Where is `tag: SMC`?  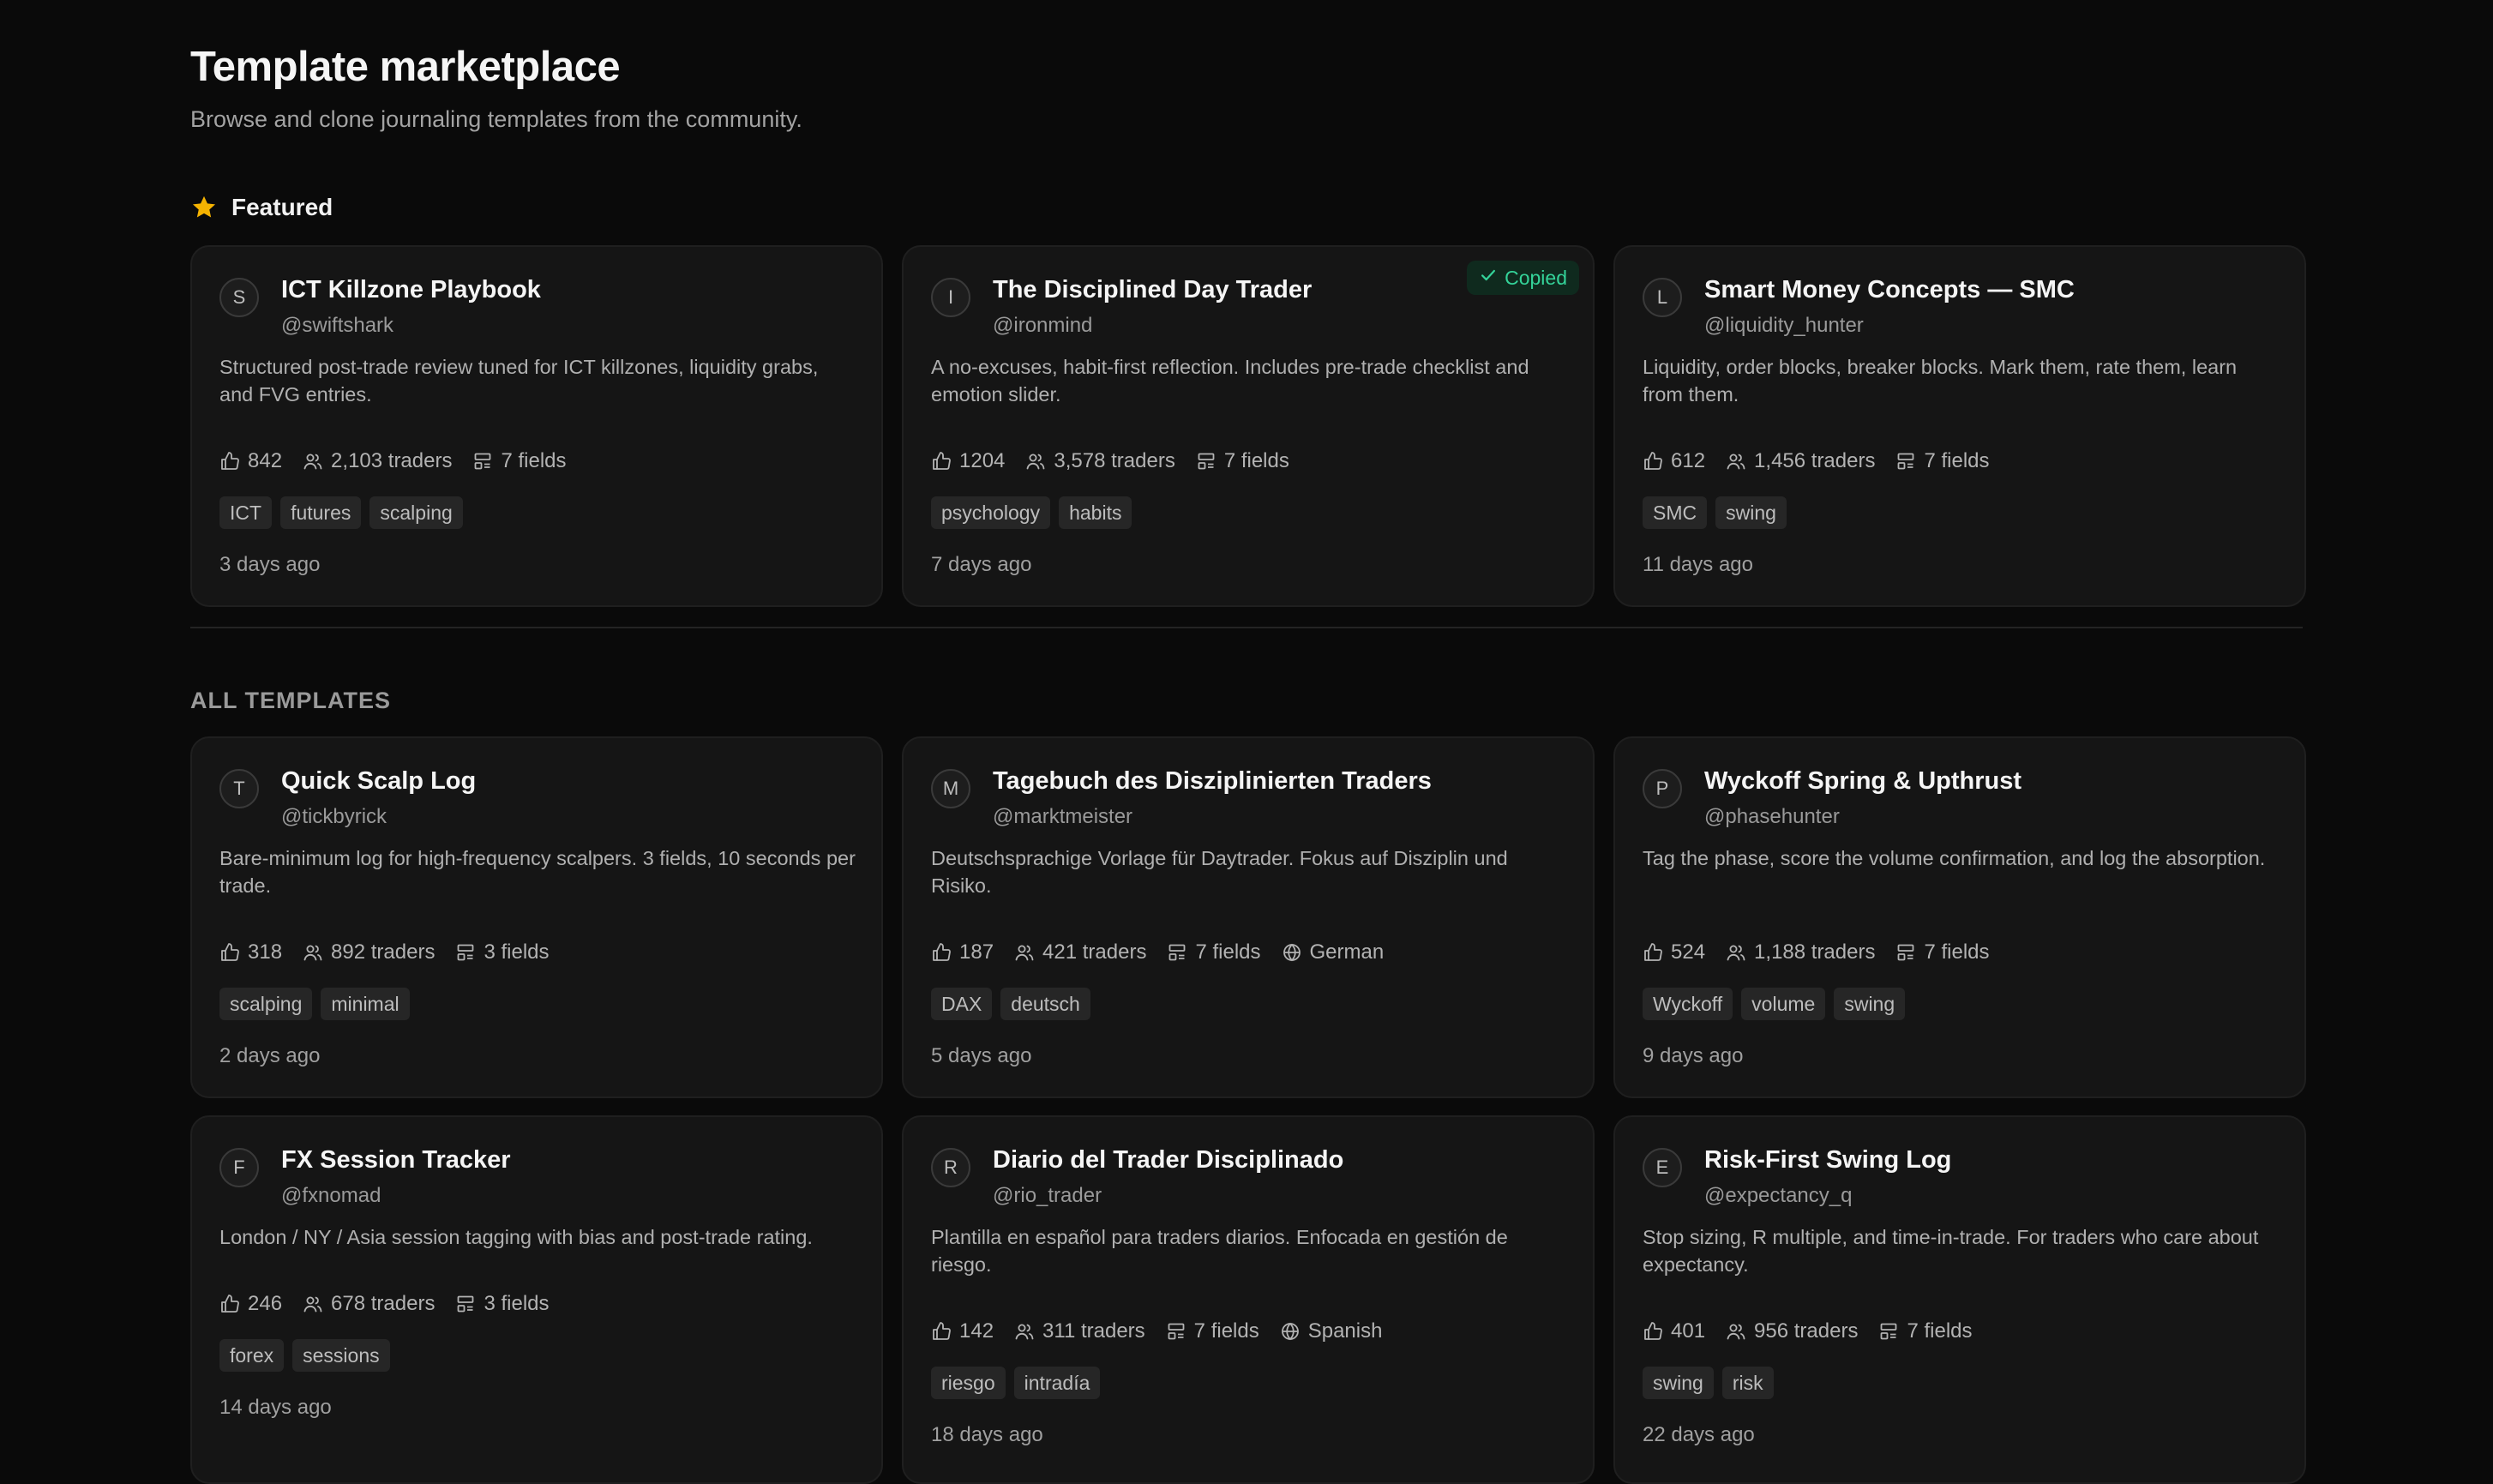
tag: SMC is located at coordinates (1675, 512).